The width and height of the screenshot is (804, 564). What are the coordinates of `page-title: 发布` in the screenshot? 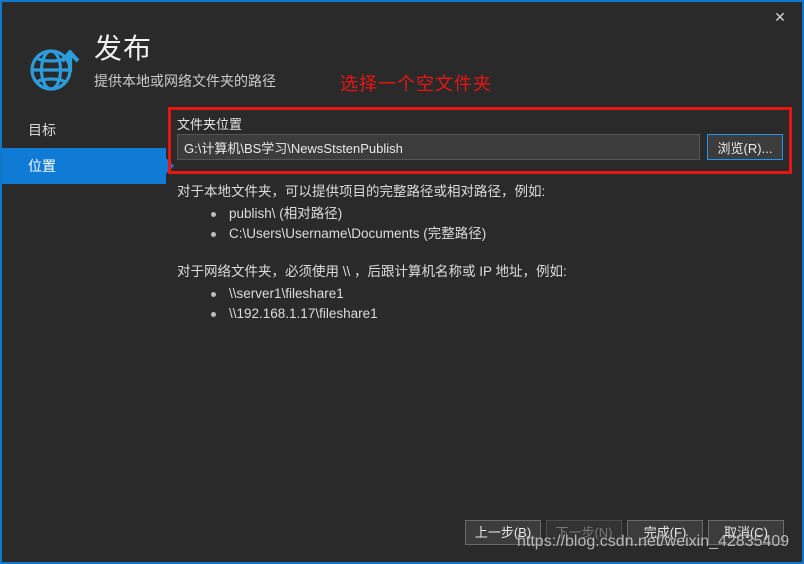 It's located at (123, 48).